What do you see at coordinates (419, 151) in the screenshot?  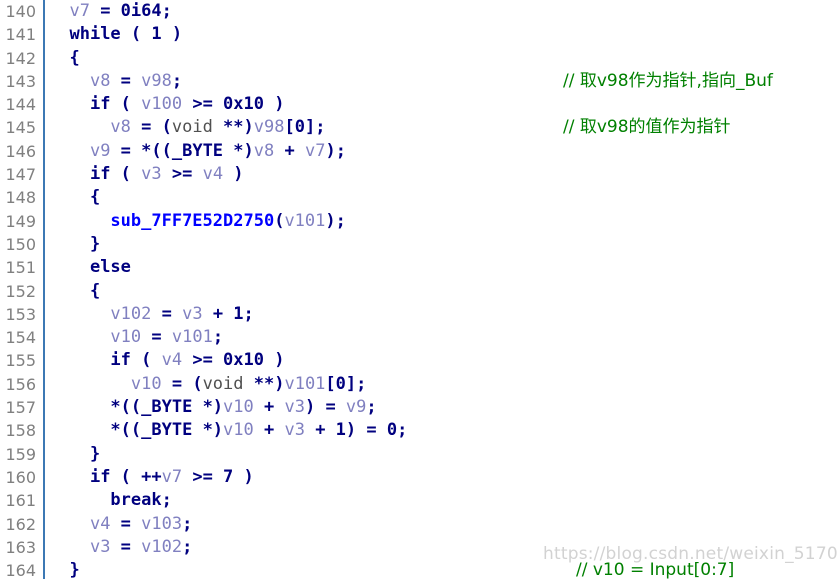 I see `code-line: 146 v9 = *((_BYTE *)v8 + v7);` at bounding box center [419, 151].